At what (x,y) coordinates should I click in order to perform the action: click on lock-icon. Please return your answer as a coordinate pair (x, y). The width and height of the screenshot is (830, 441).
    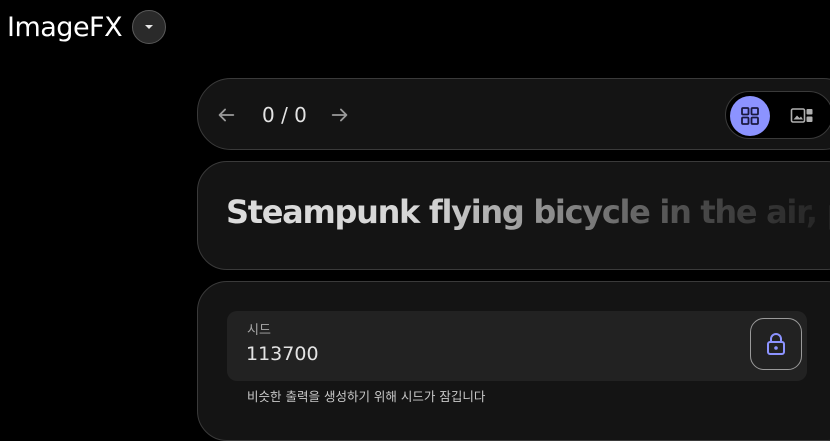
    Looking at the image, I should click on (776, 344).